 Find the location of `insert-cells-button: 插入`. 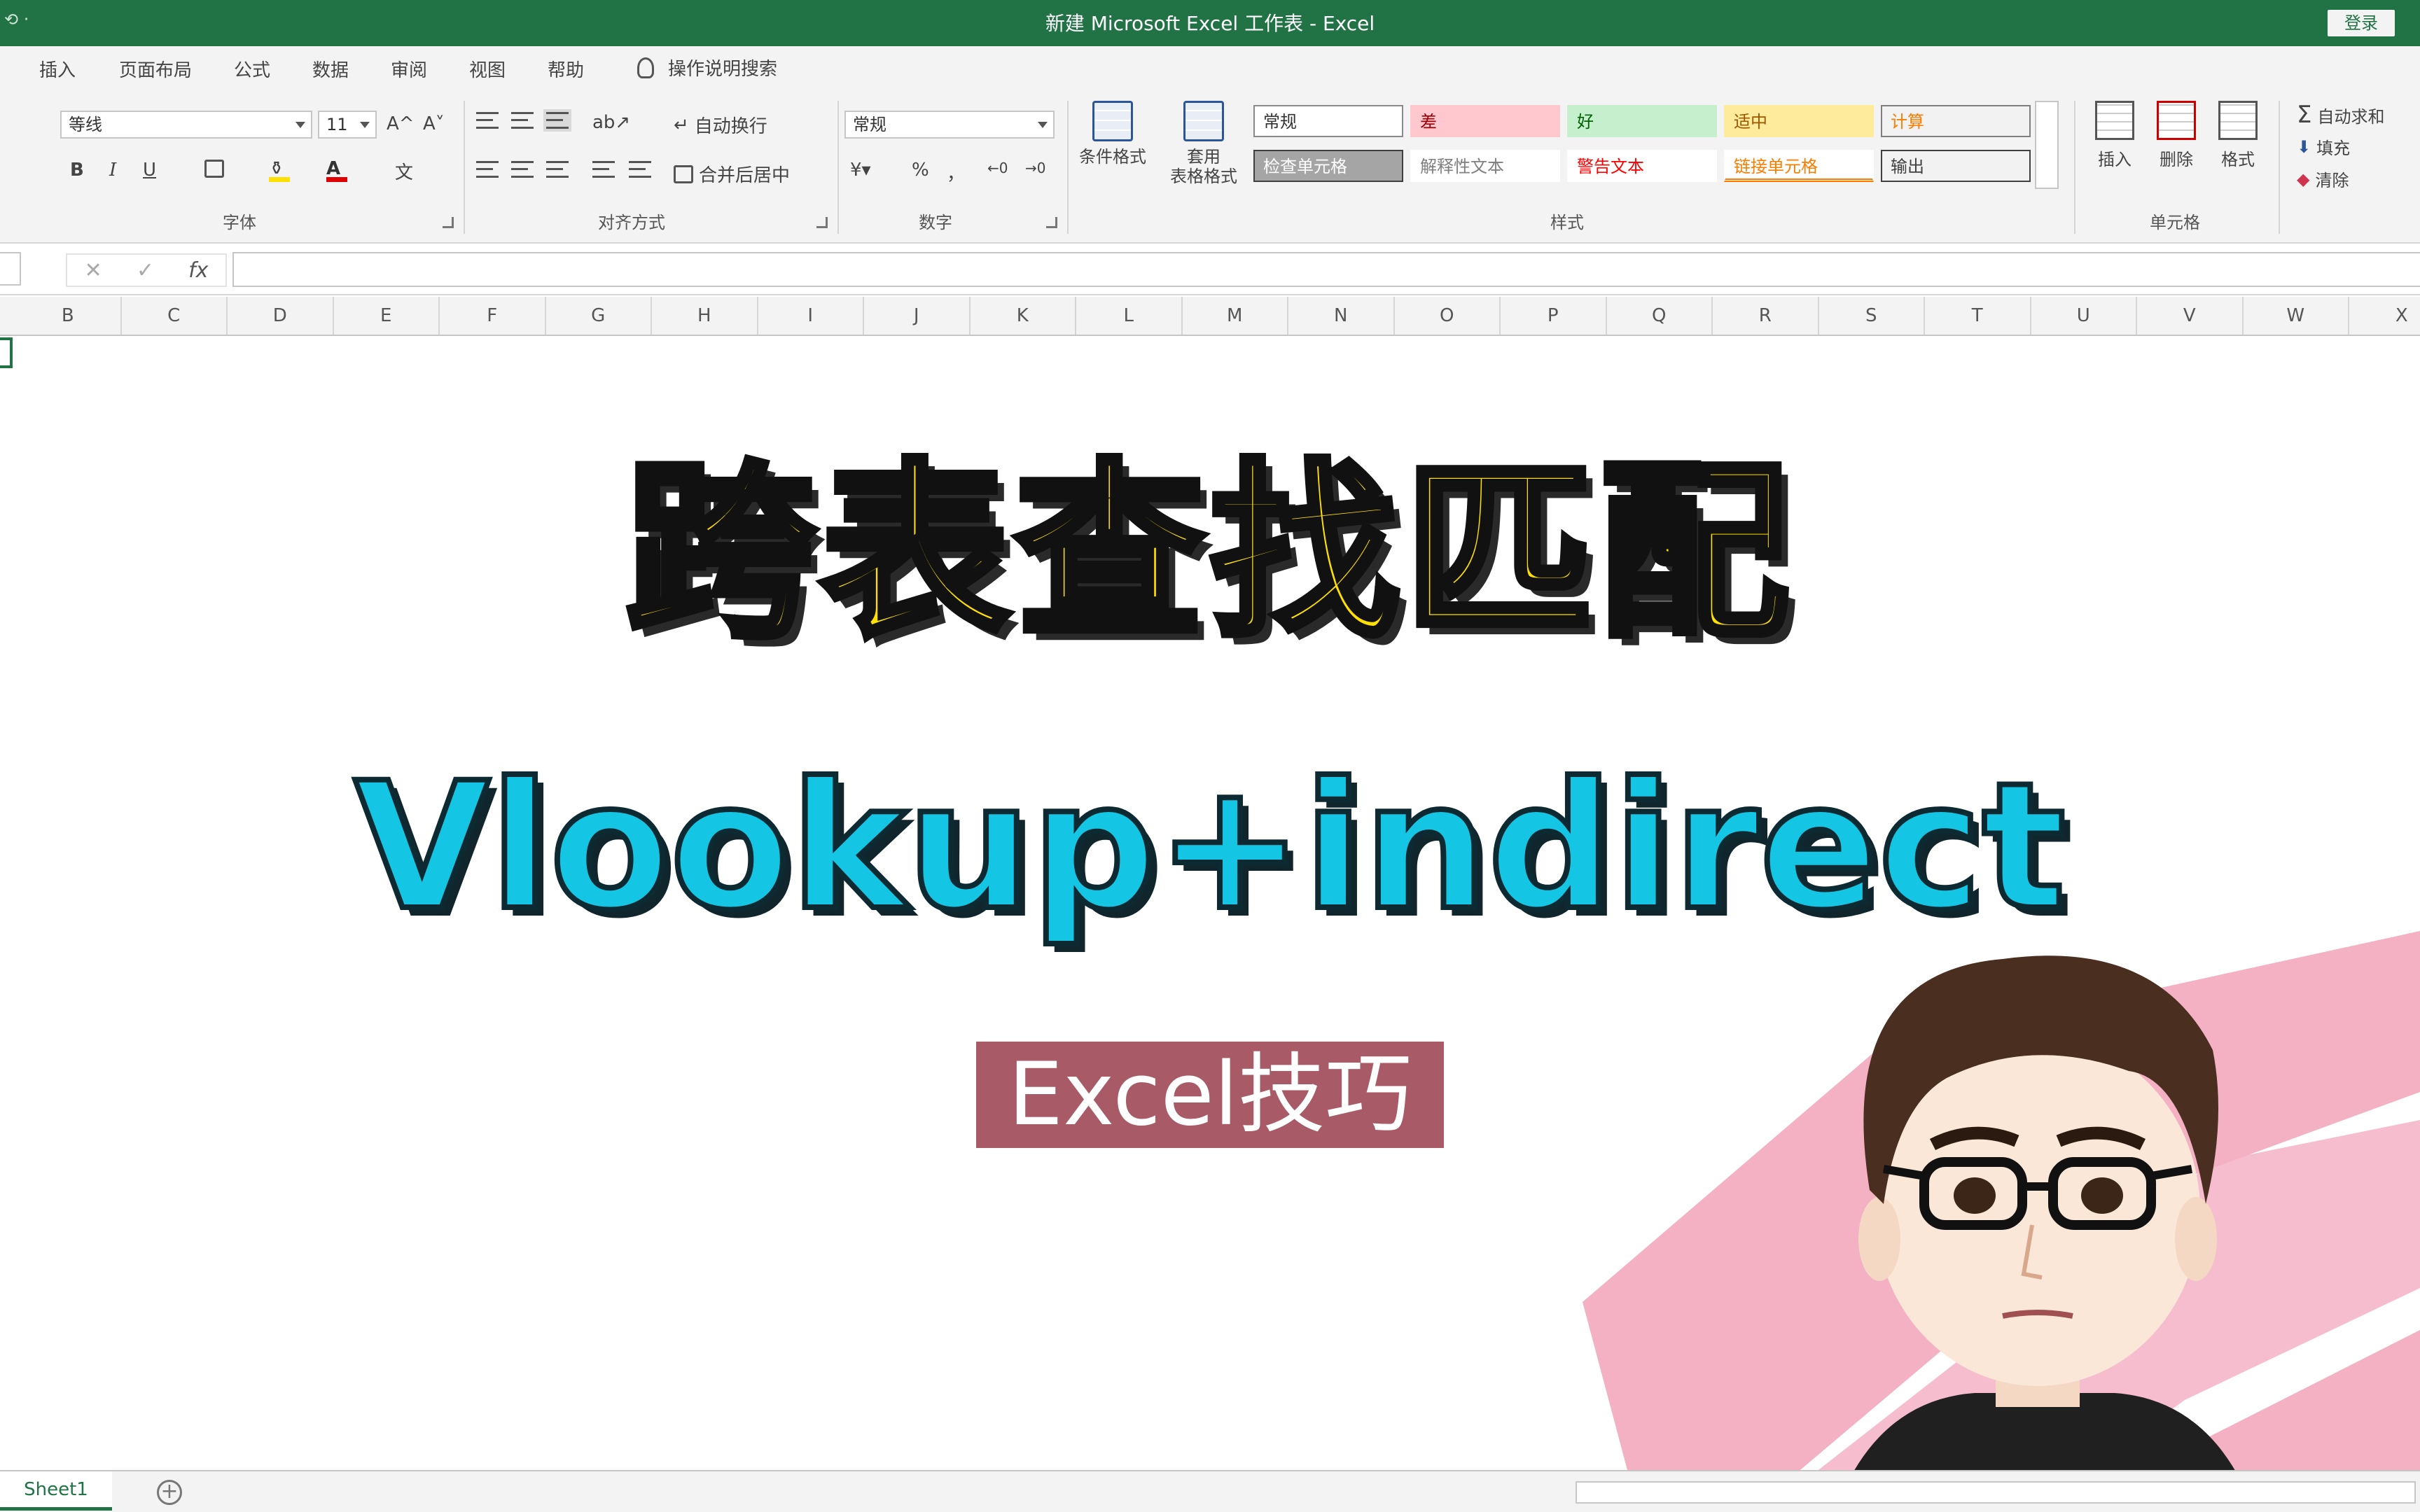

insert-cells-button: 插入 is located at coordinates (2114, 135).